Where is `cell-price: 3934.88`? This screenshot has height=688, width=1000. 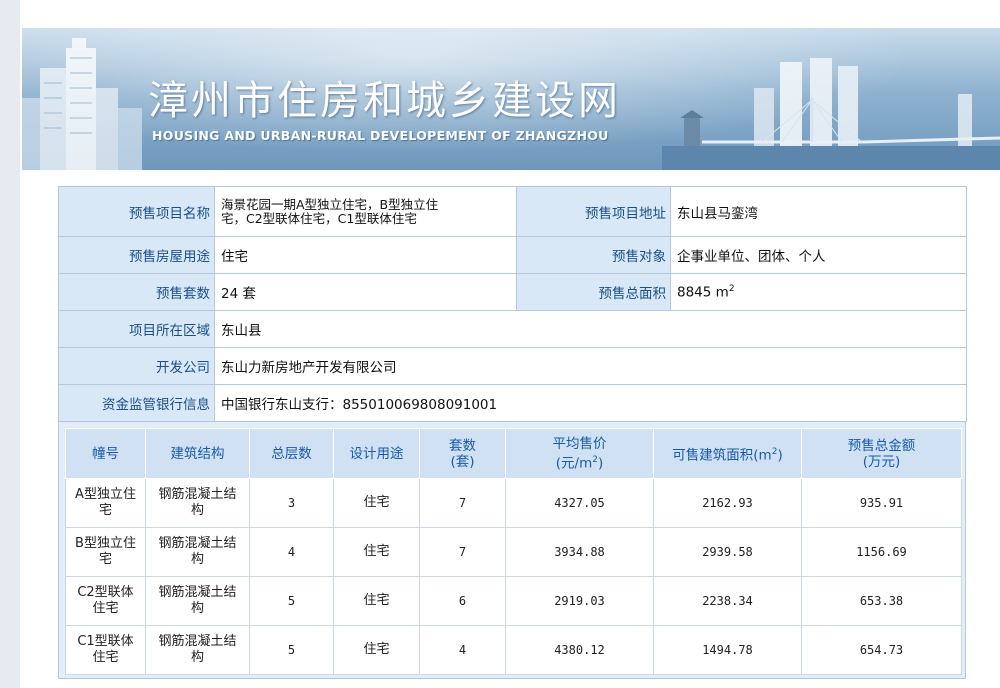 cell-price: 3934.88 is located at coordinates (579, 552).